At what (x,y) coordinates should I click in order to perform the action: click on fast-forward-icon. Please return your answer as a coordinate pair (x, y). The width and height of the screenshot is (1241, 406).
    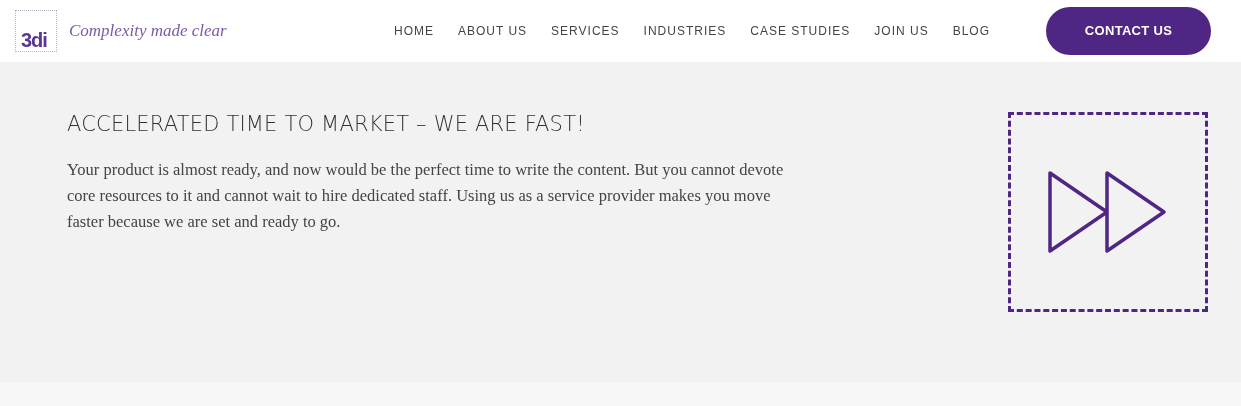
    Looking at the image, I should click on (1108, 212).